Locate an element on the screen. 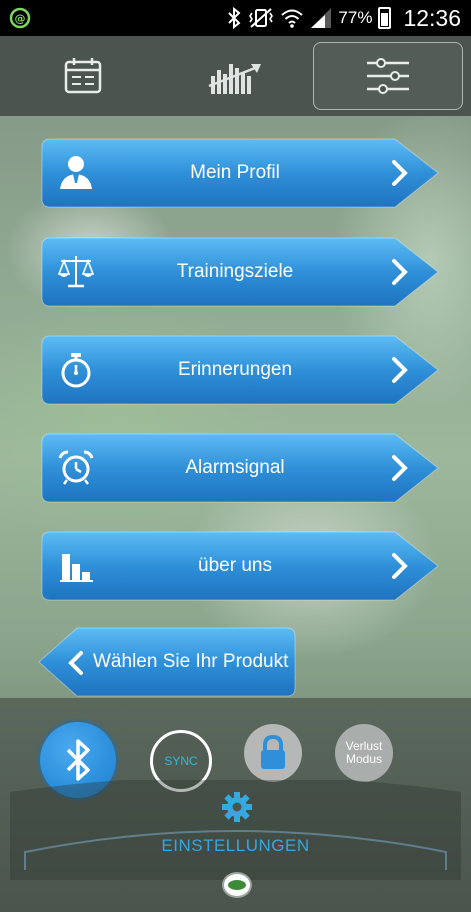 Image resolution: width=471 pixels, height=912 pixels. bluetooth-status-icon is located at coordinates (234, 18).